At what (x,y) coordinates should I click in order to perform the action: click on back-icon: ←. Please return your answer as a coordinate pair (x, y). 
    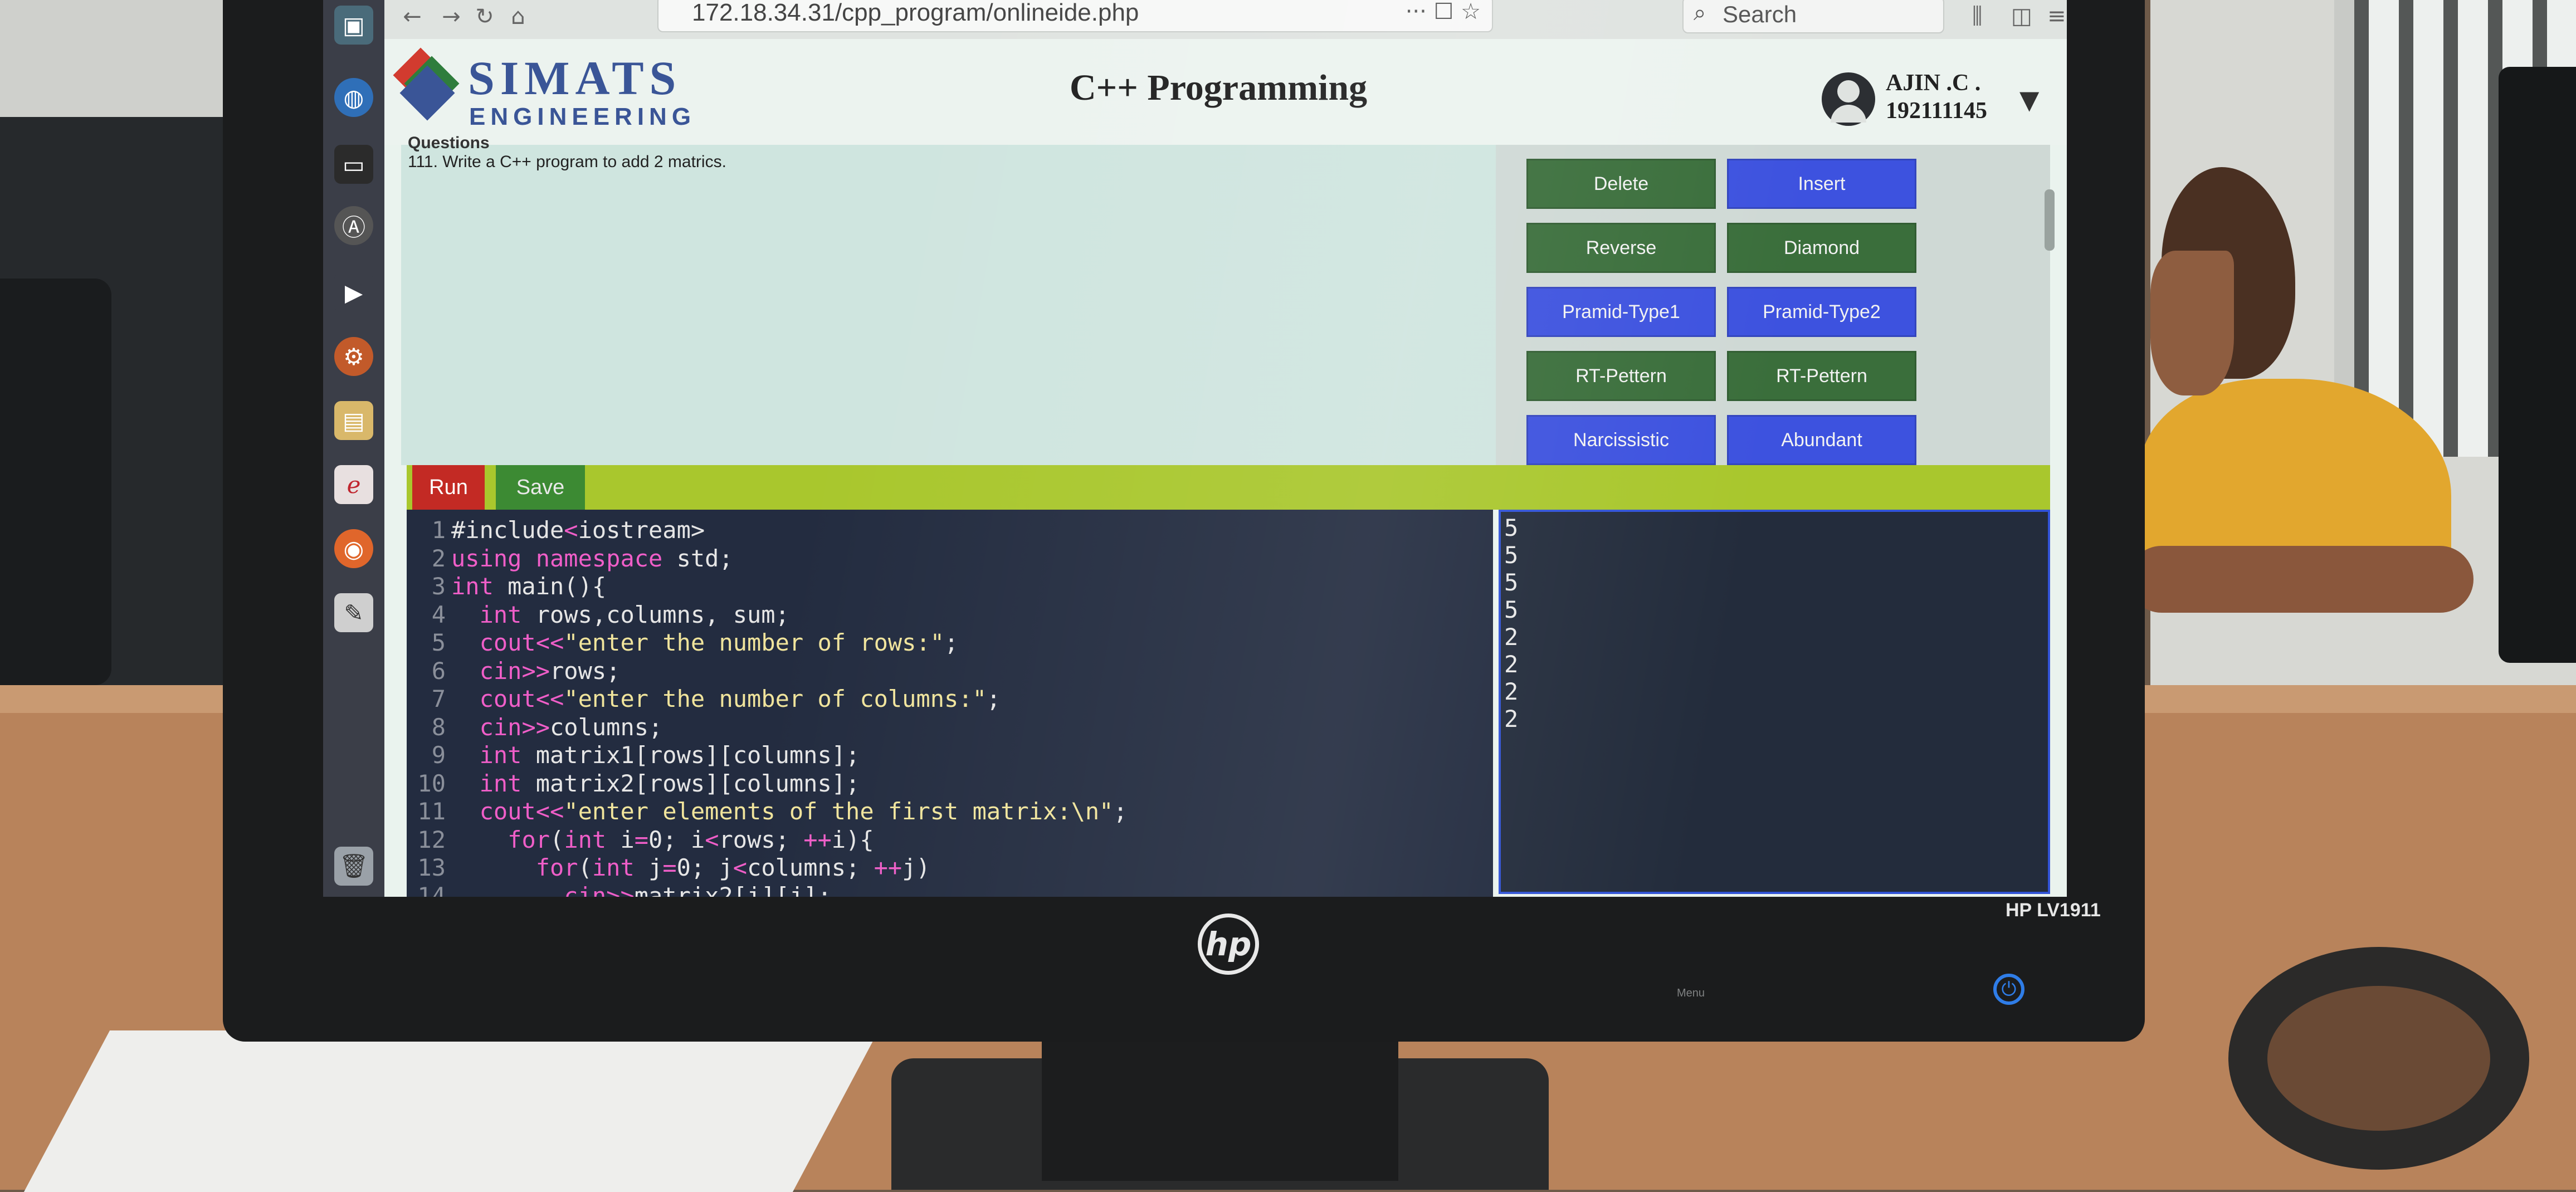
    Looking at the image, I should click on (412, 16).